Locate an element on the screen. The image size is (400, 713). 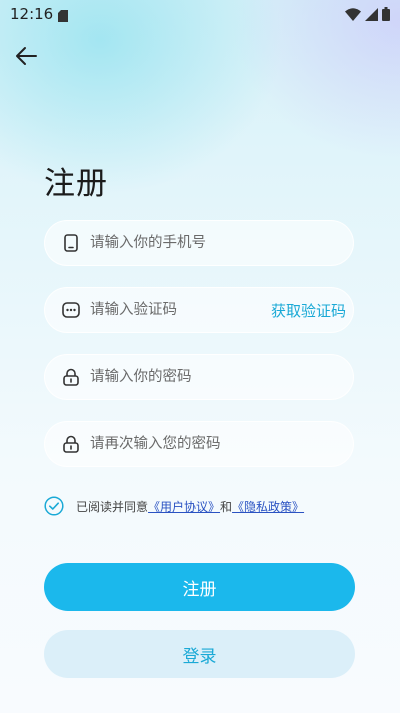
get-code-button: 获取验证码 is located at coordinates (308, 310).